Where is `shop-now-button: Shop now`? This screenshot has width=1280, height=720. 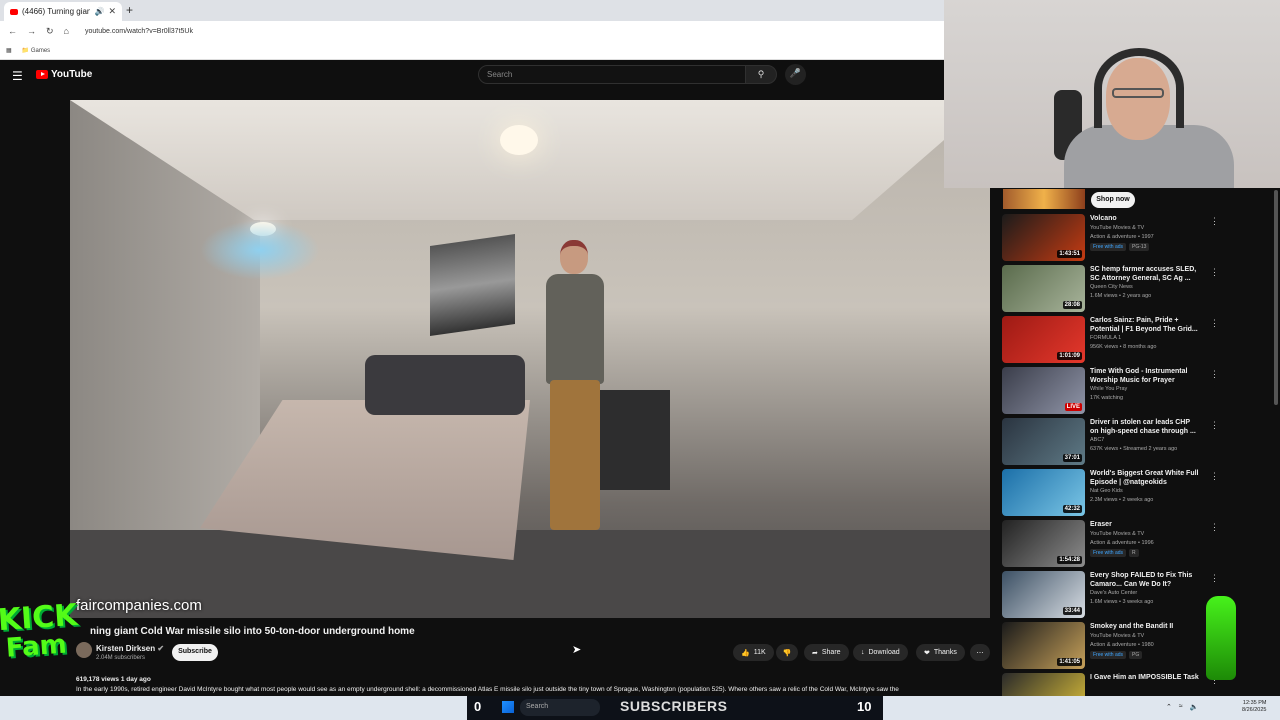 shop-now-button: Shop now is located at coordinates (1113, 200).